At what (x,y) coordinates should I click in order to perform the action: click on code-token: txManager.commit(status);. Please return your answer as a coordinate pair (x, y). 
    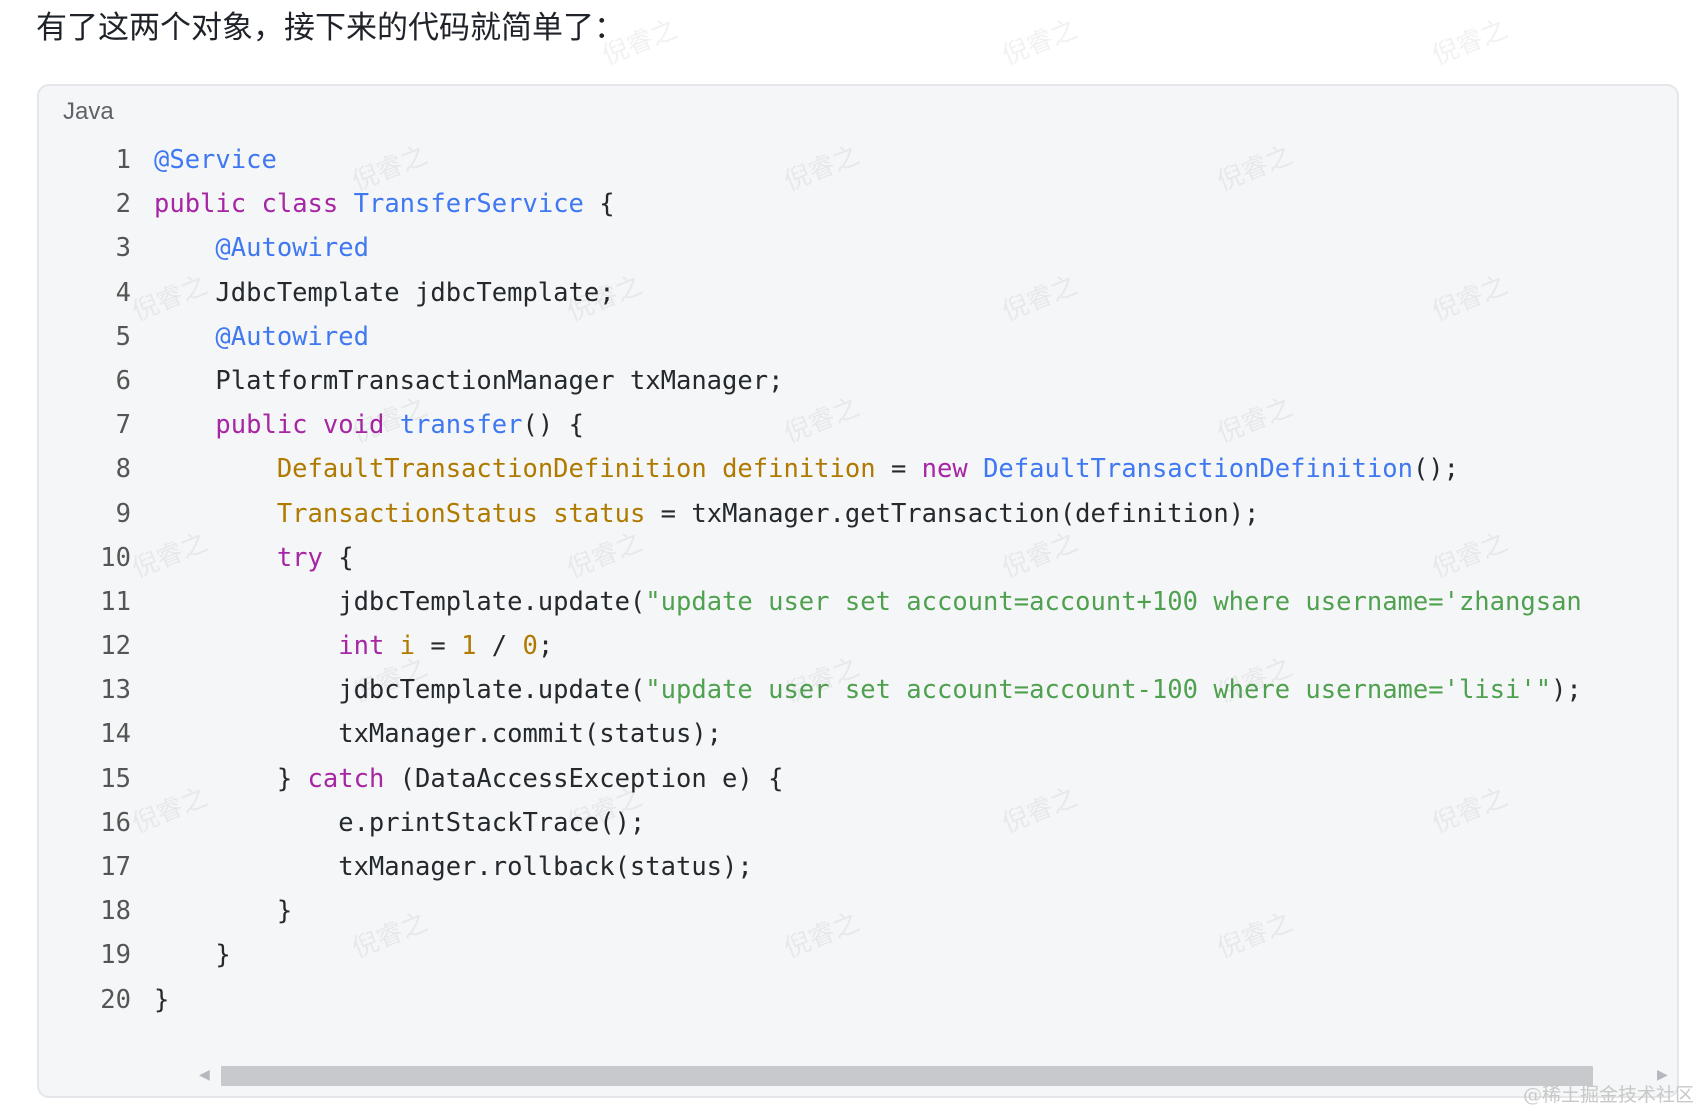
    Looking at the image, I should click on (438, 734).